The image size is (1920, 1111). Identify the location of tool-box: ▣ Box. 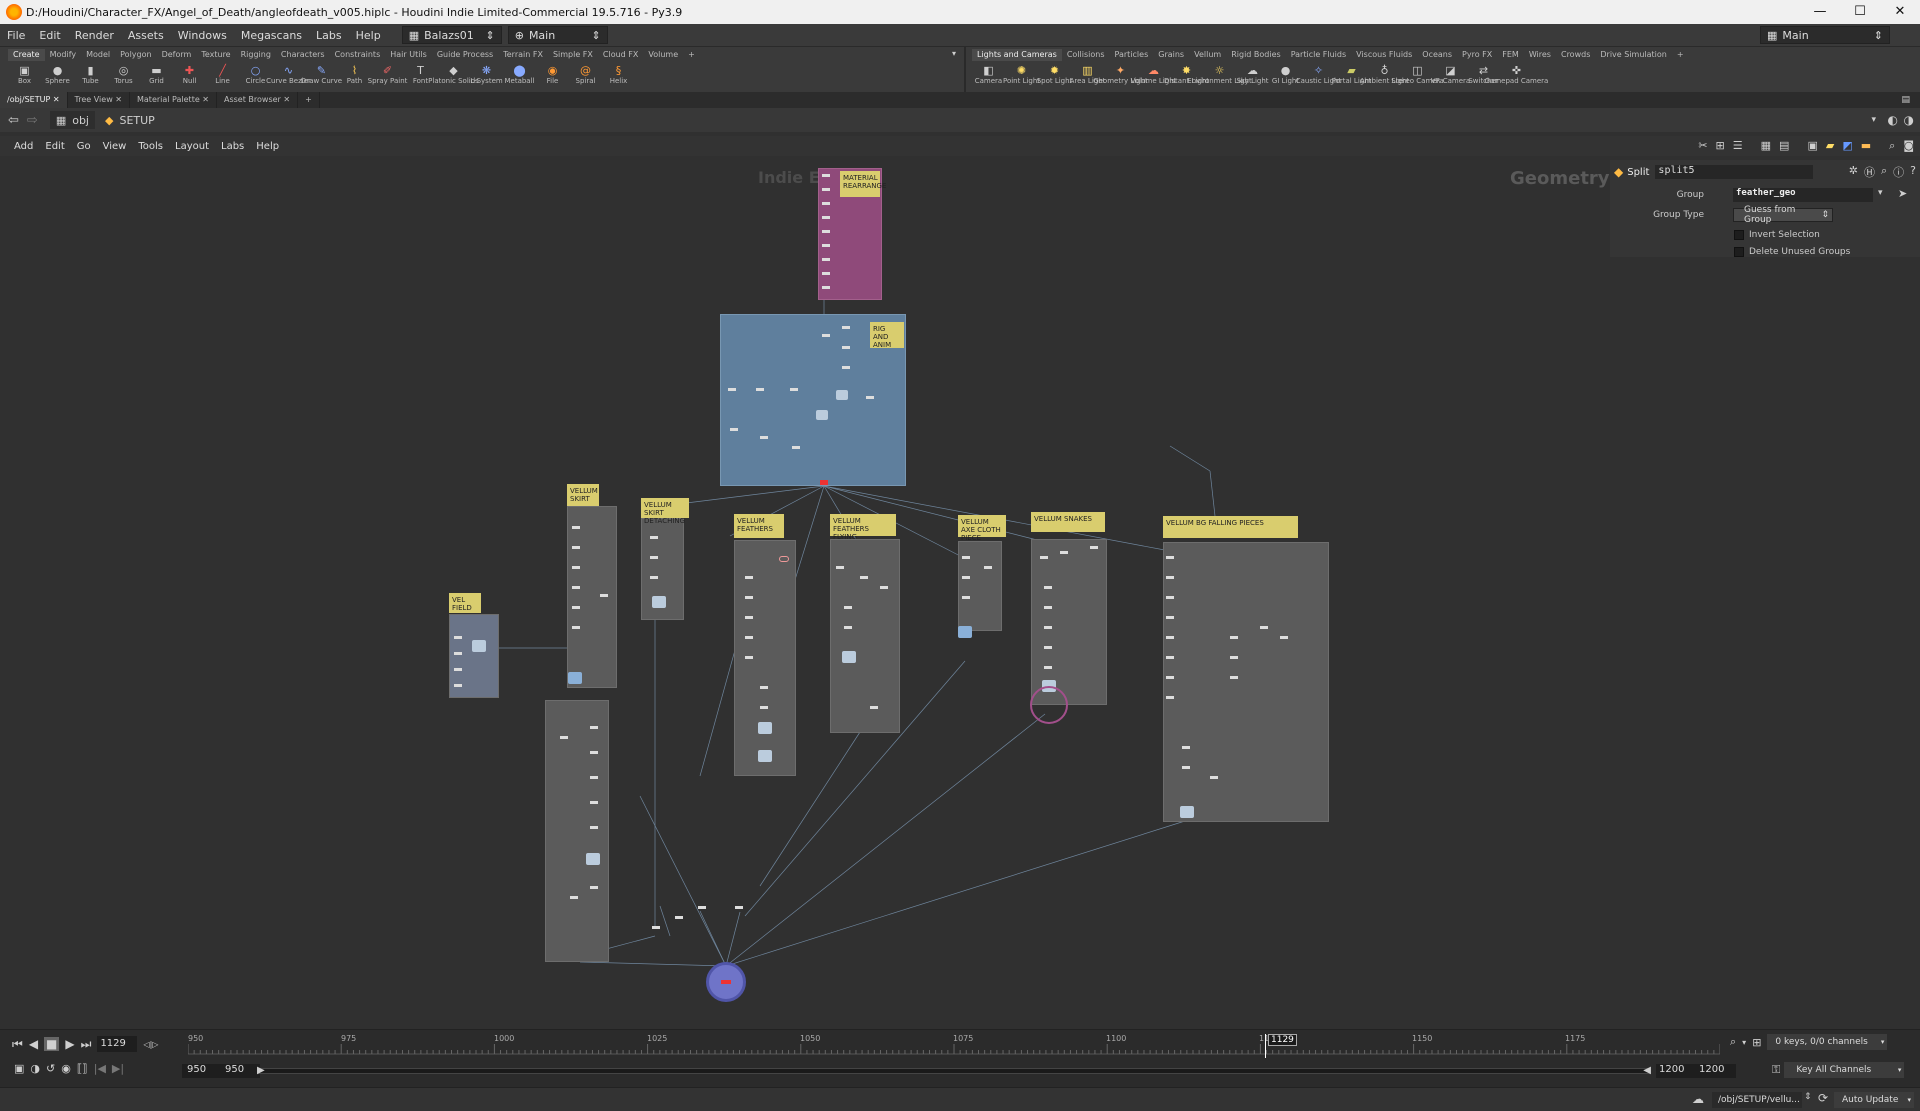
(24, 78).